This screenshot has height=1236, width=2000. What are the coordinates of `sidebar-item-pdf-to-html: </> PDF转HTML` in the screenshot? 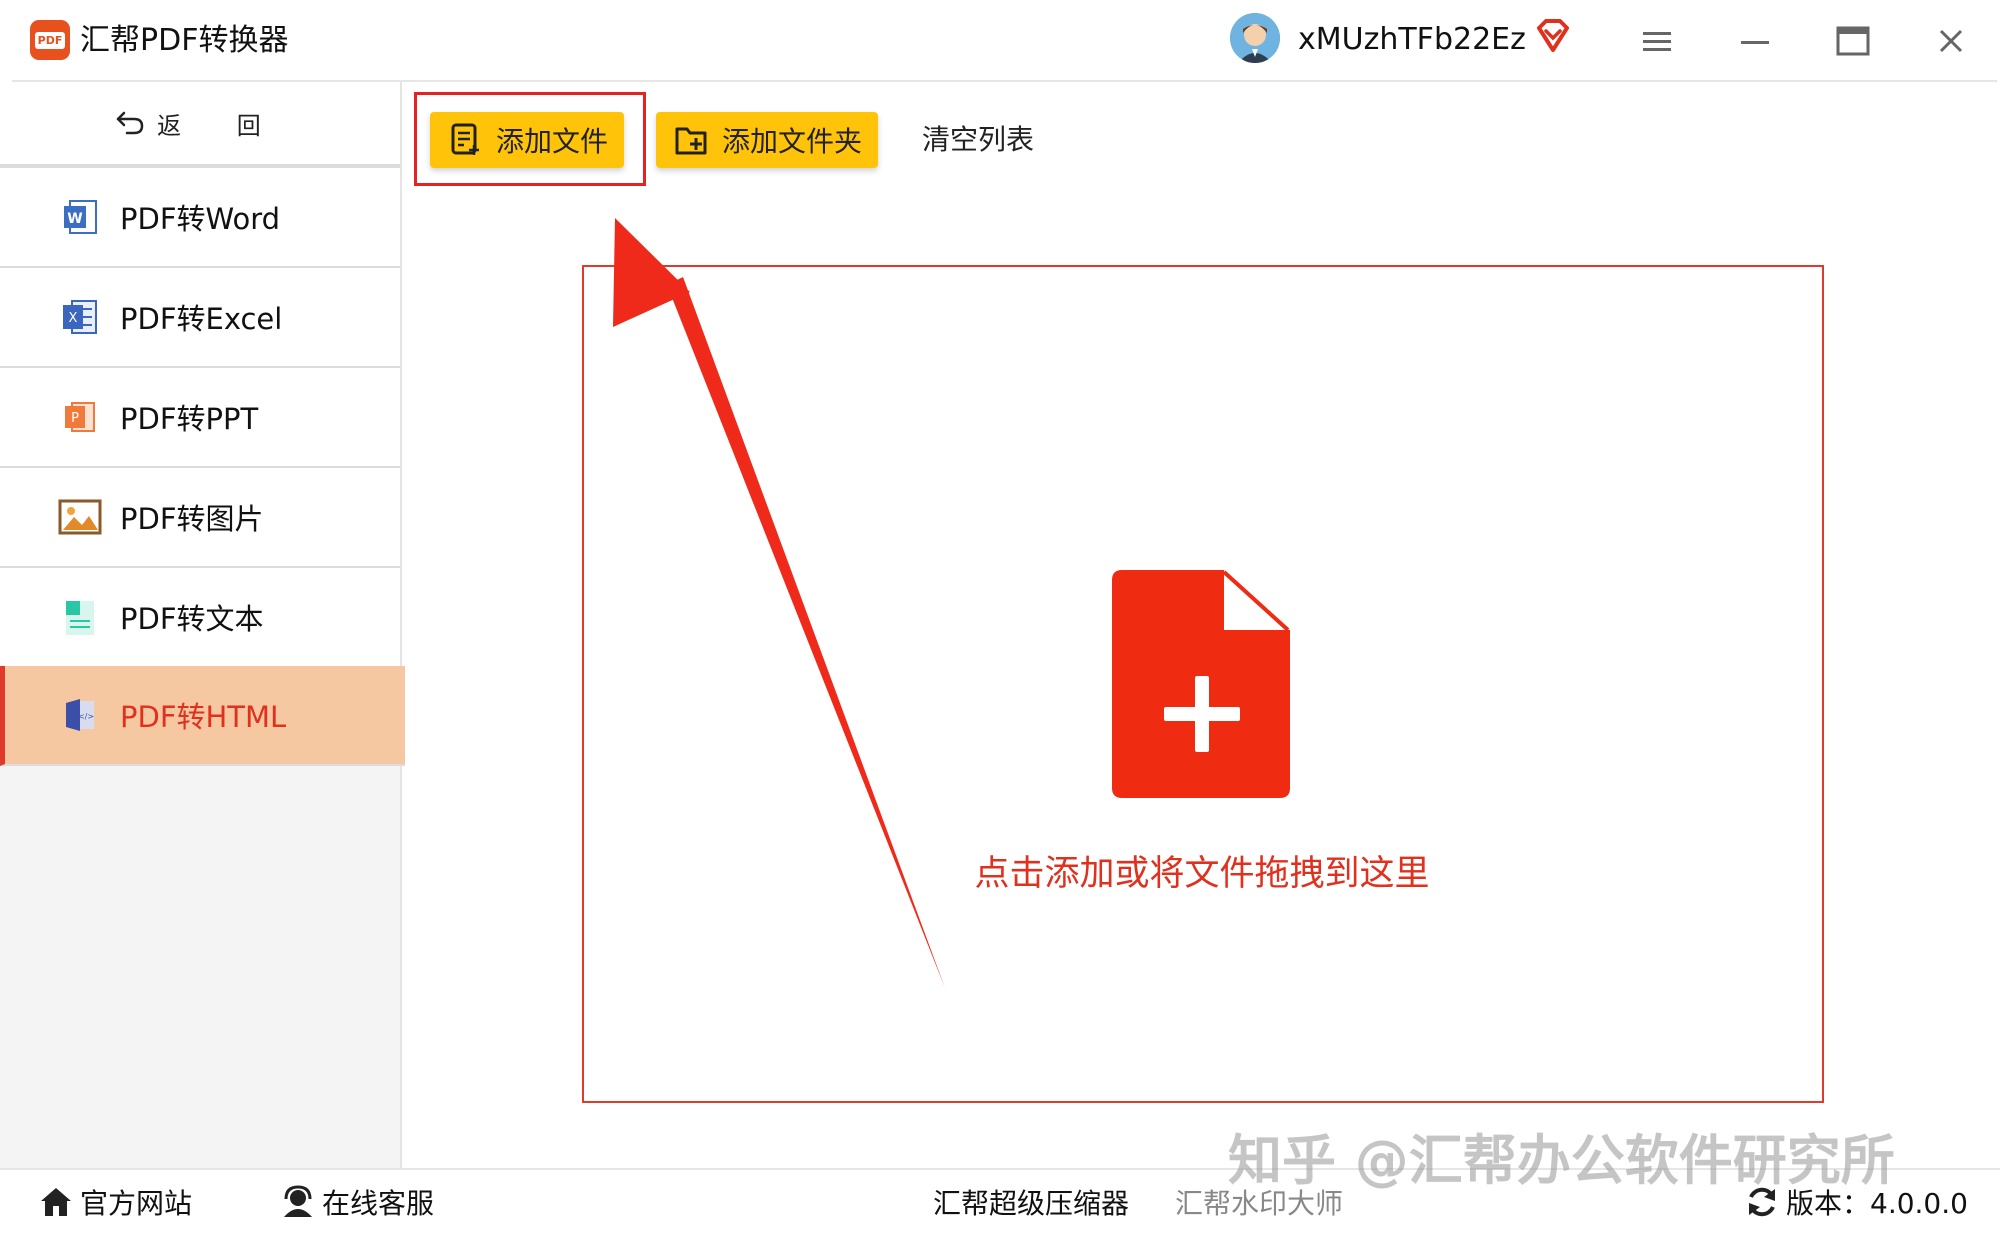 It's located at (202, 716).